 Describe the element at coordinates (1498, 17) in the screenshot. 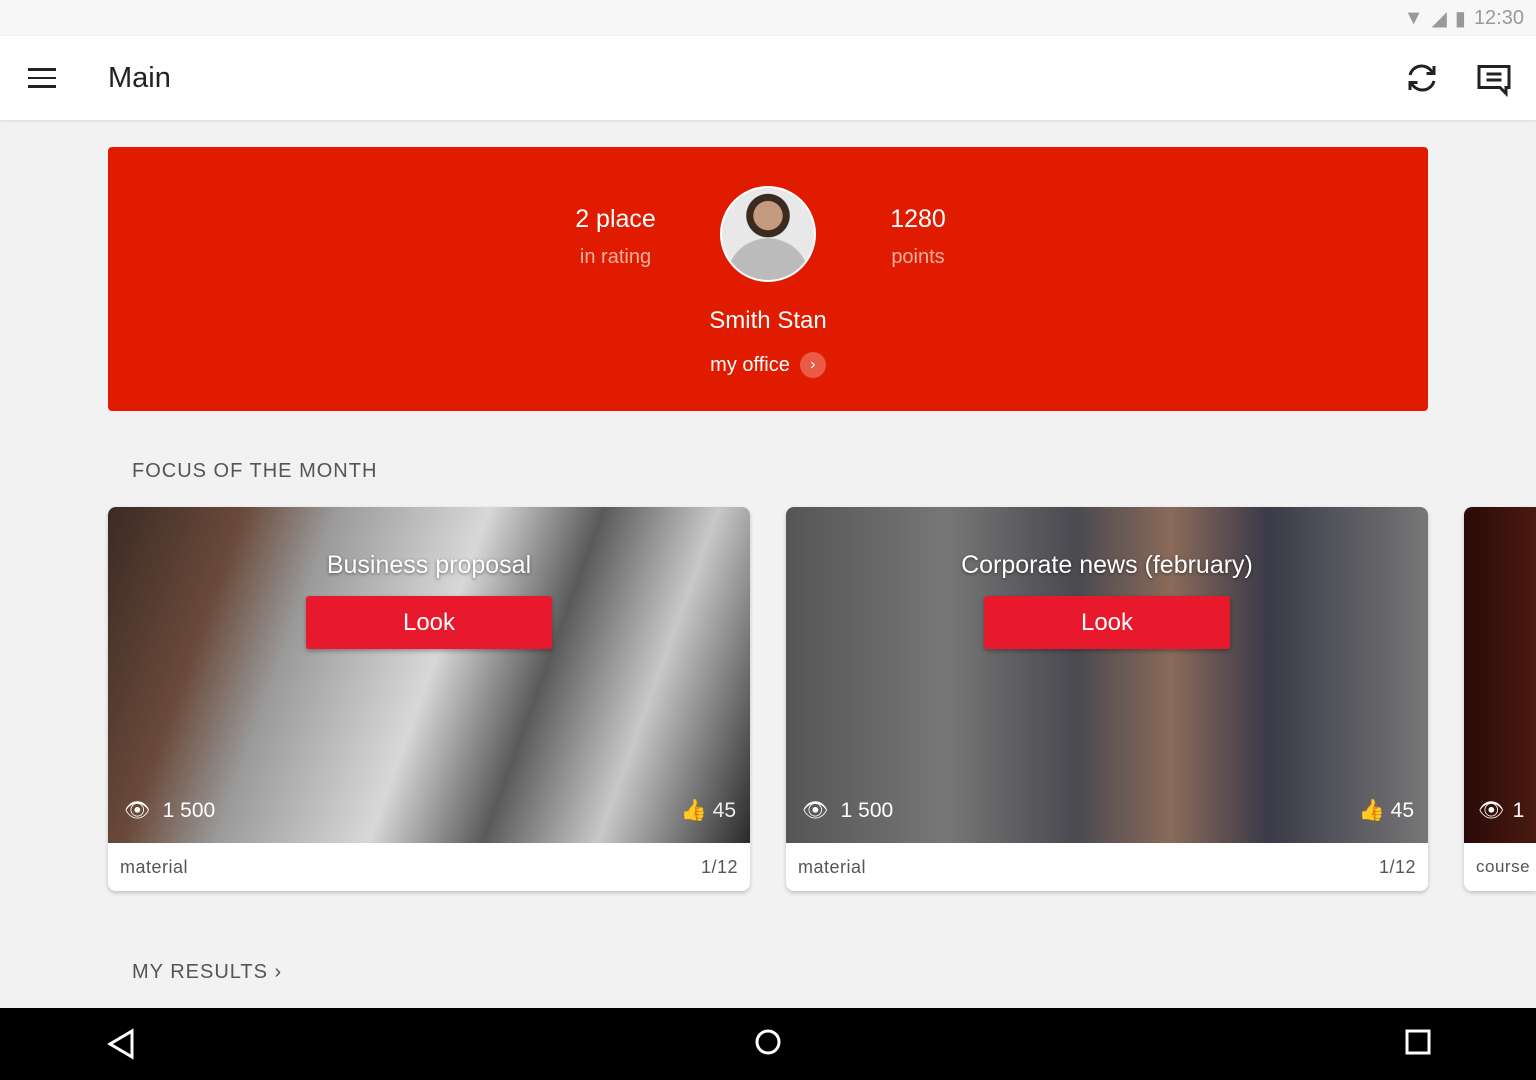

I see `clock: 12:30` at that location.